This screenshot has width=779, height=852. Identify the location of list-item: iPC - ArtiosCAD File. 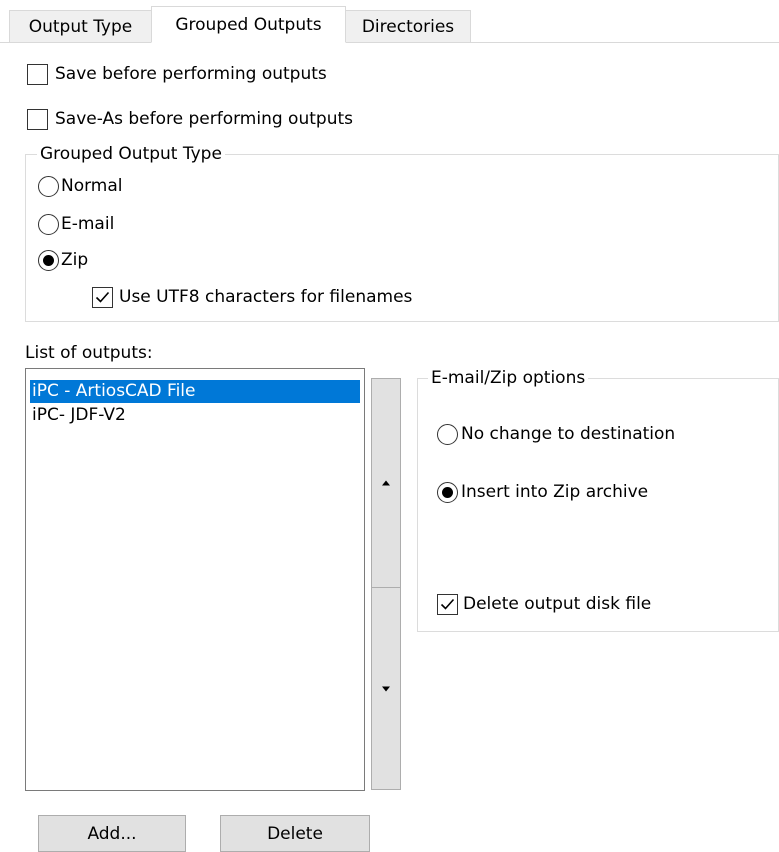
(195, 391).